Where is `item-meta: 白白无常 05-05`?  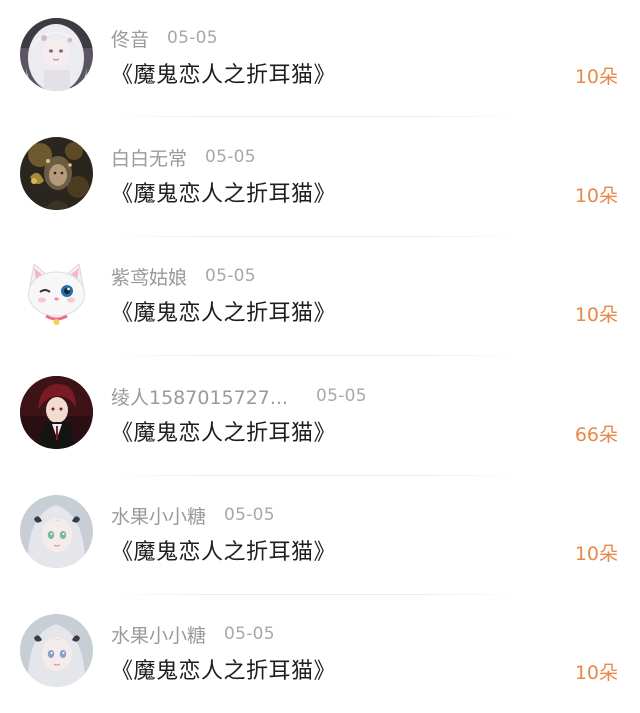 item-meta: 白白无常 05-05 is located at coordinates (183, 157).